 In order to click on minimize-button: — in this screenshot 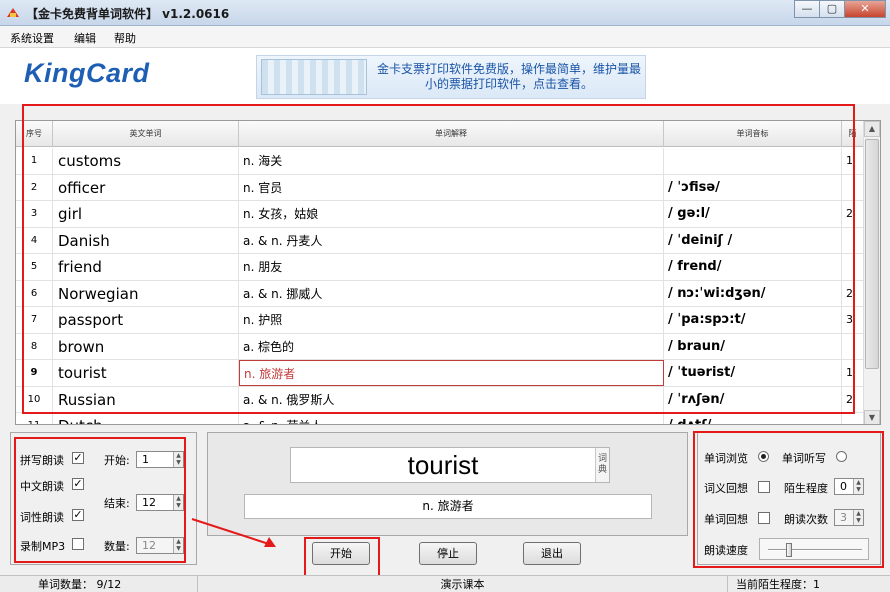, I will do `click(807, 9)`.